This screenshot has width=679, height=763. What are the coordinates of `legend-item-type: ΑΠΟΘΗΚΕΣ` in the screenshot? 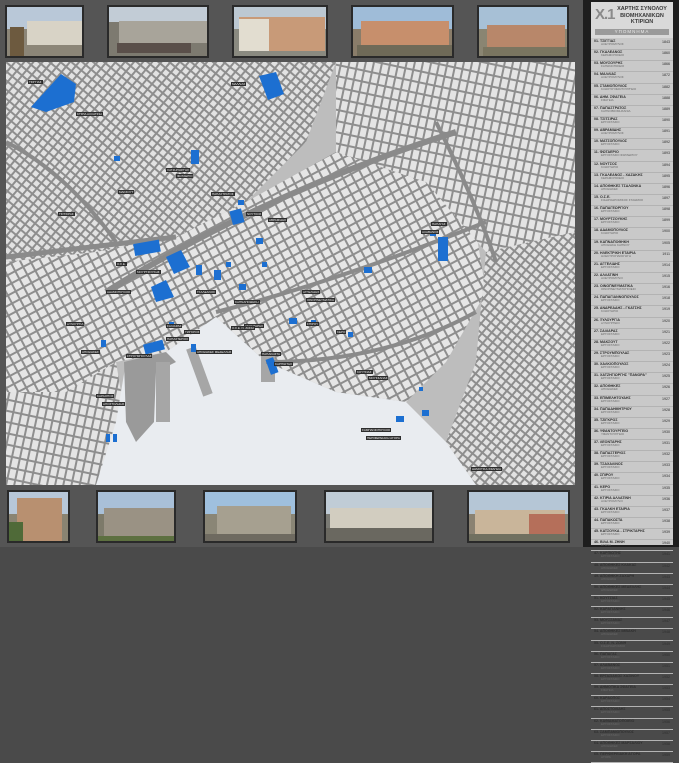 It's located at (609, 634).